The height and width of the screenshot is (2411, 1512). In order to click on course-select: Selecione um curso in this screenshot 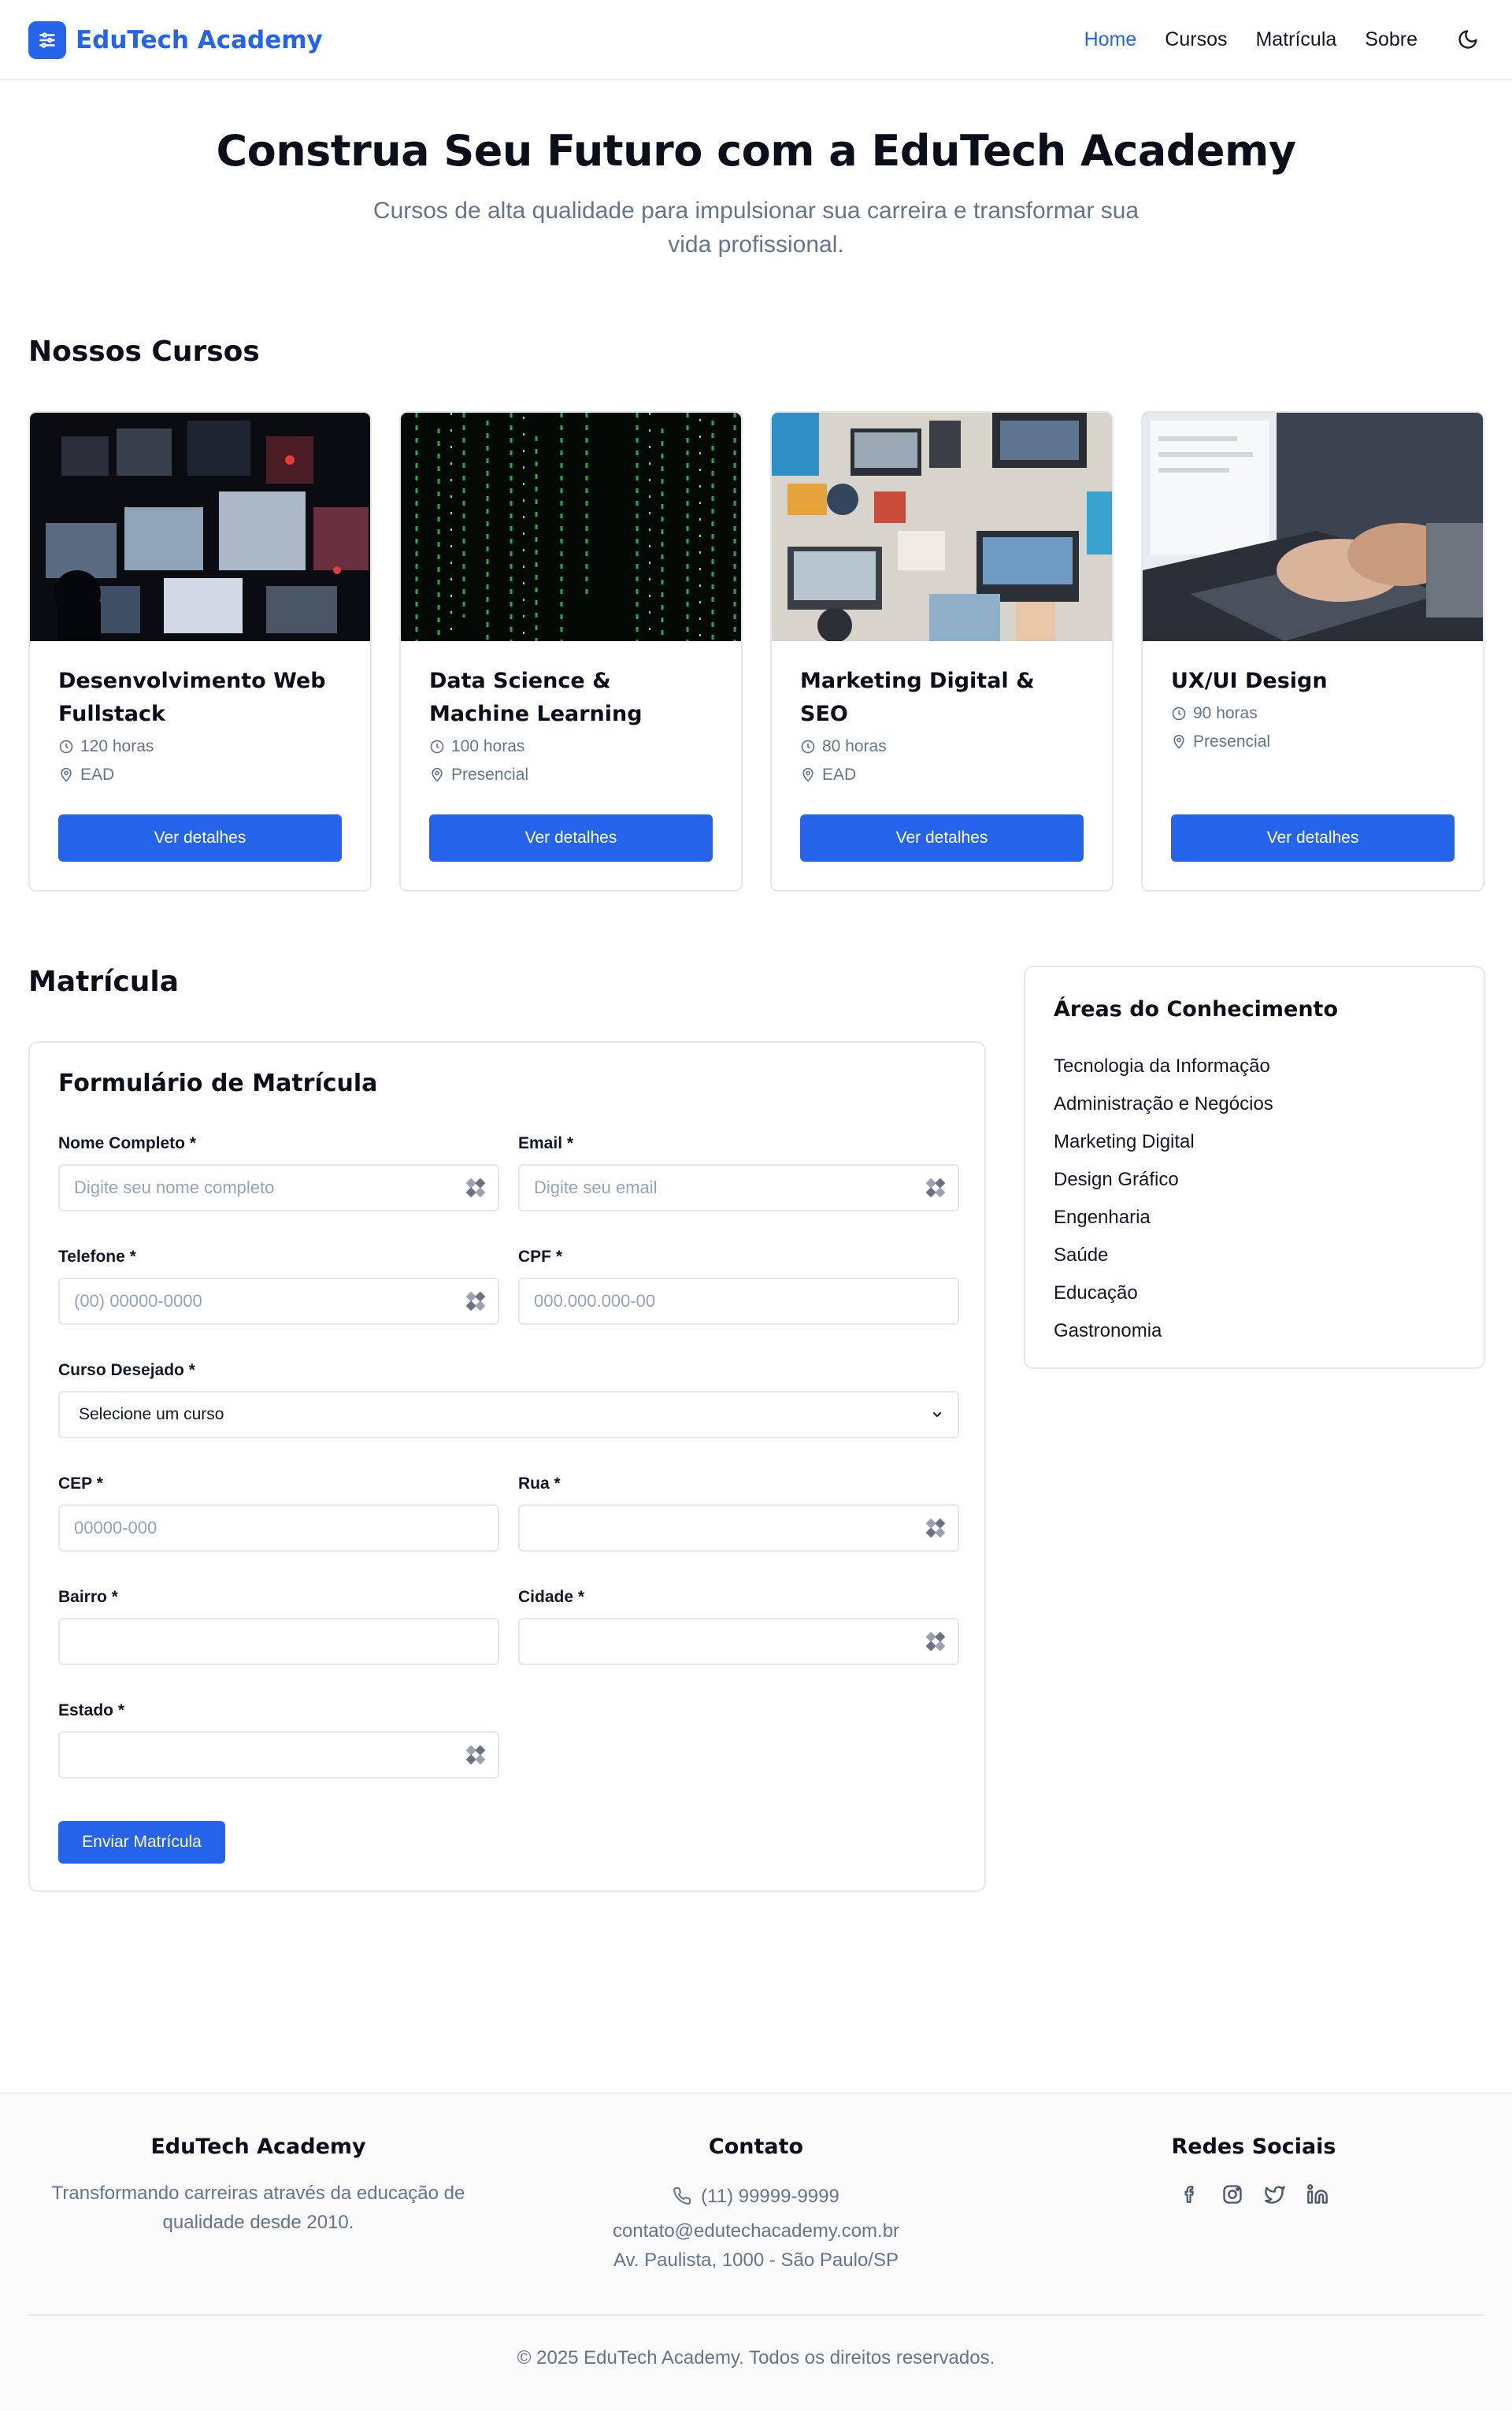, I will do `click(508, 1415)`.